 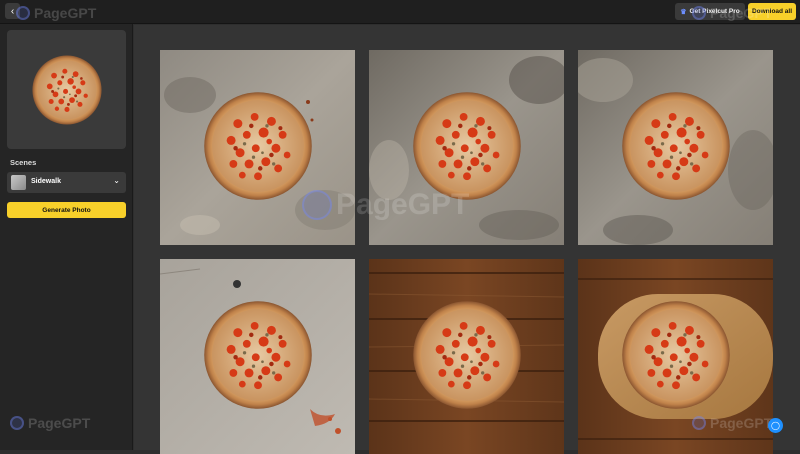 What do you see at coordinates (18, 182) in the screenshot?
I see `scene-thumbnail` at bounding box center [18, 182].